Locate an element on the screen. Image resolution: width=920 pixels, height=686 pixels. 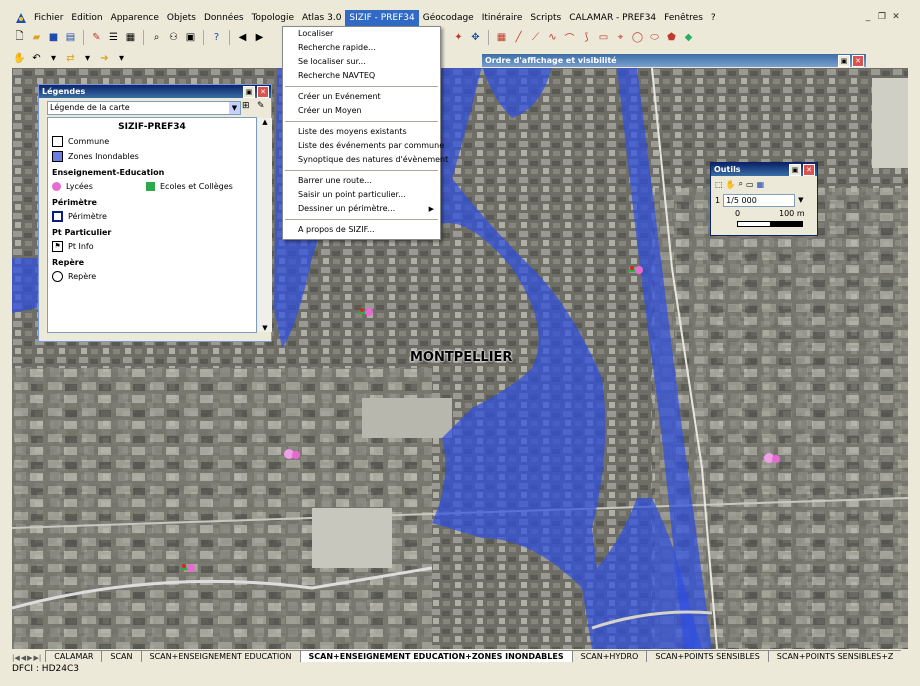
draw-curve-icon: ∿ is located at coordinates (552, 37).